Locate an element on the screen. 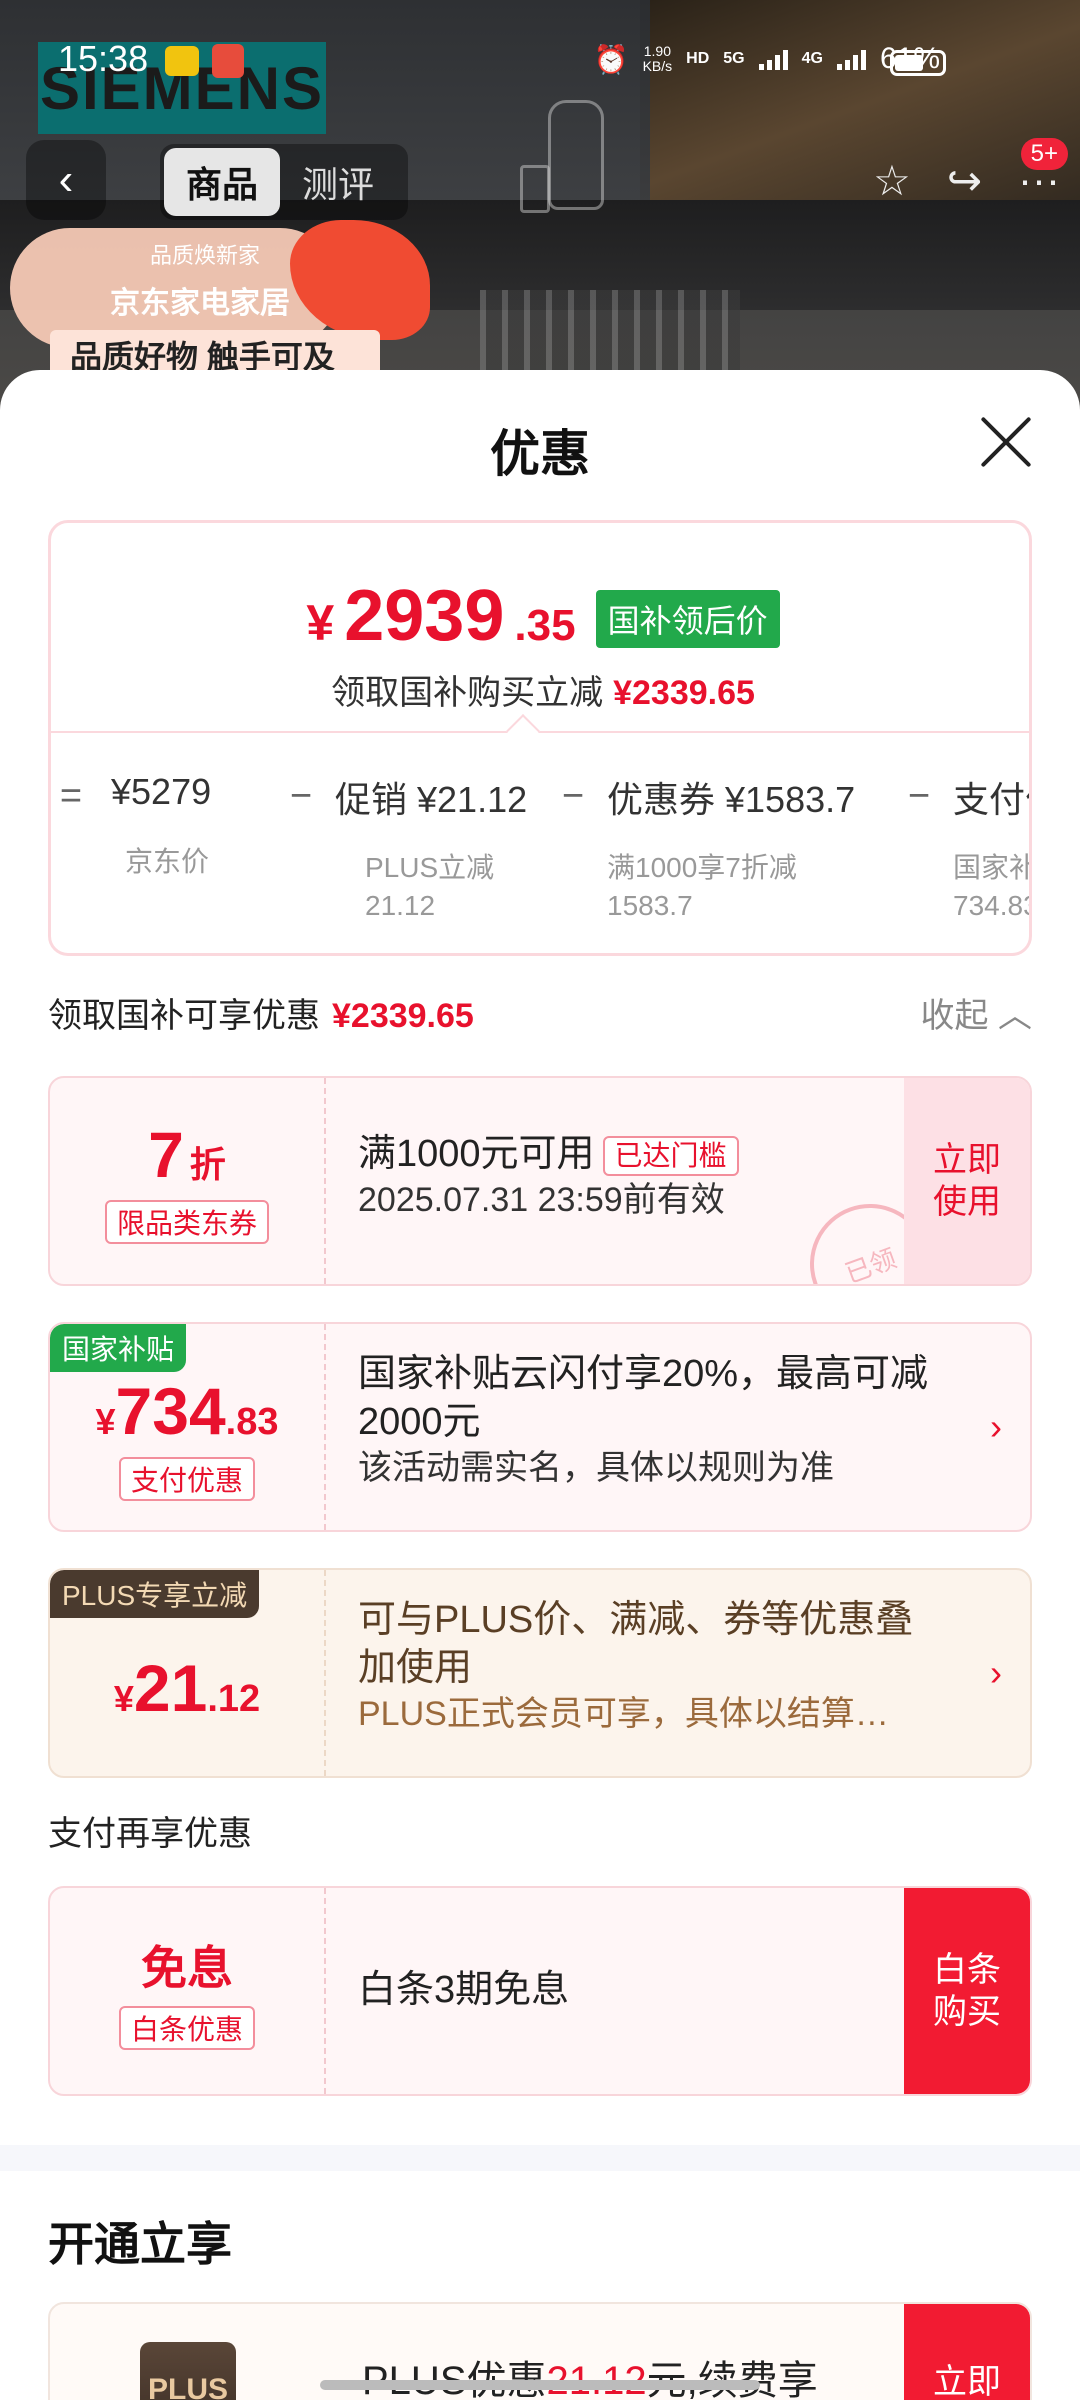  section-gap is located at coordinates (540, 2158).